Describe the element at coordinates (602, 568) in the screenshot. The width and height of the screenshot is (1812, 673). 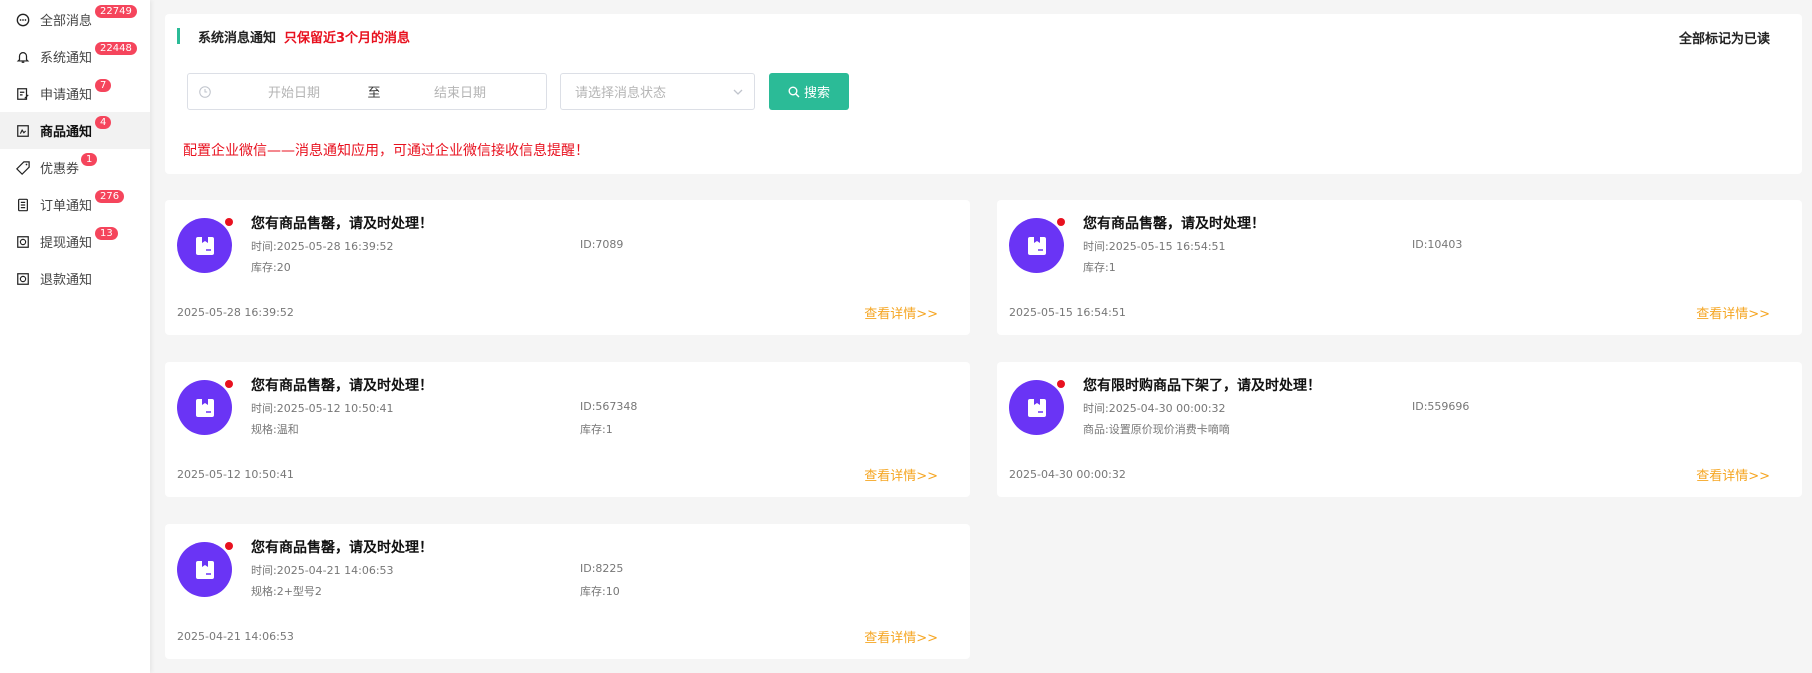
I see `card-id: ID:8225` at that location.